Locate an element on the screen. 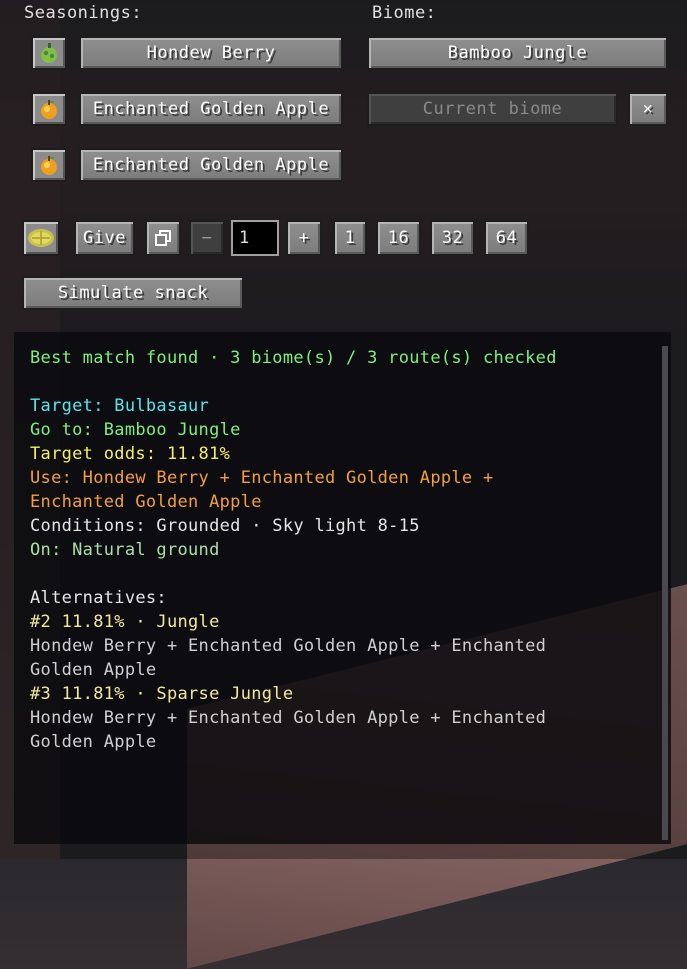 This screenshot has height=969, width=687. biome-select-button: Bamboo Jungle is located at coordinates (517, 53).